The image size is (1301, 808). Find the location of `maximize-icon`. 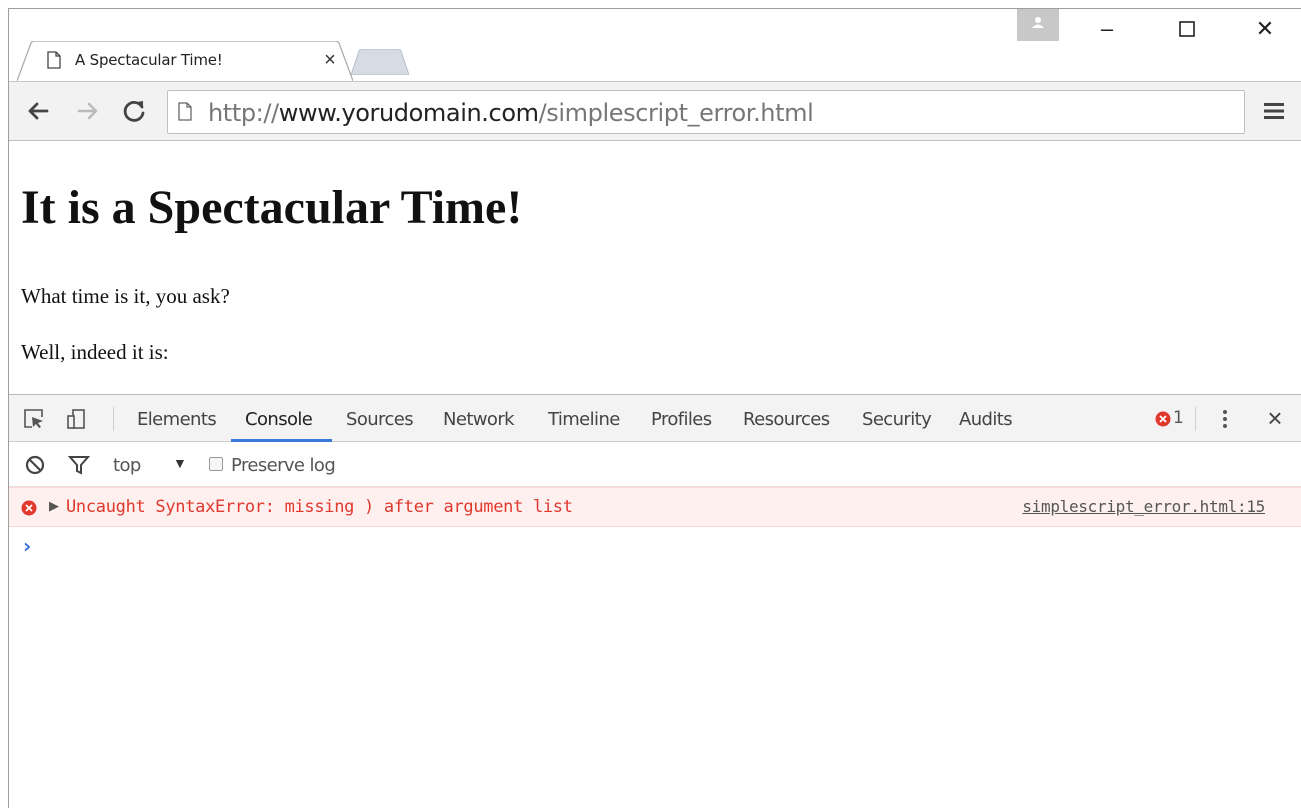

maximize-icon is located at coordinates (1187, 29).